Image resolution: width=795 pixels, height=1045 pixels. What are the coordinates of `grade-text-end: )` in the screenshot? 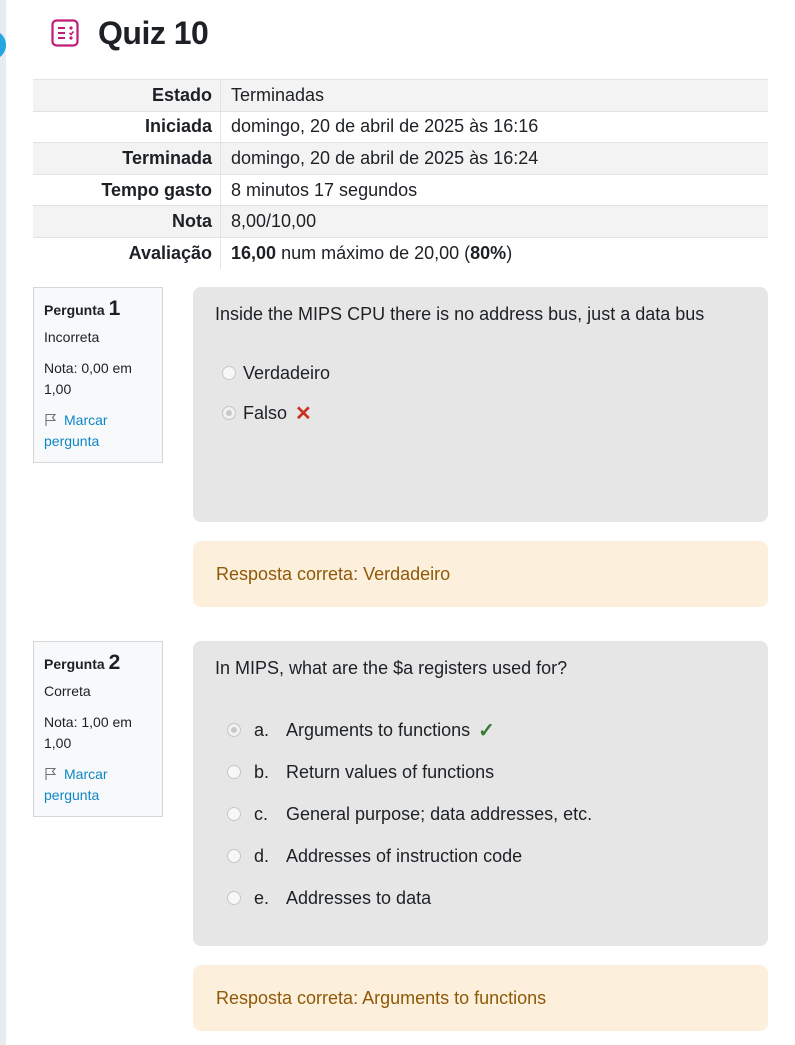 It's located at (509, 253).